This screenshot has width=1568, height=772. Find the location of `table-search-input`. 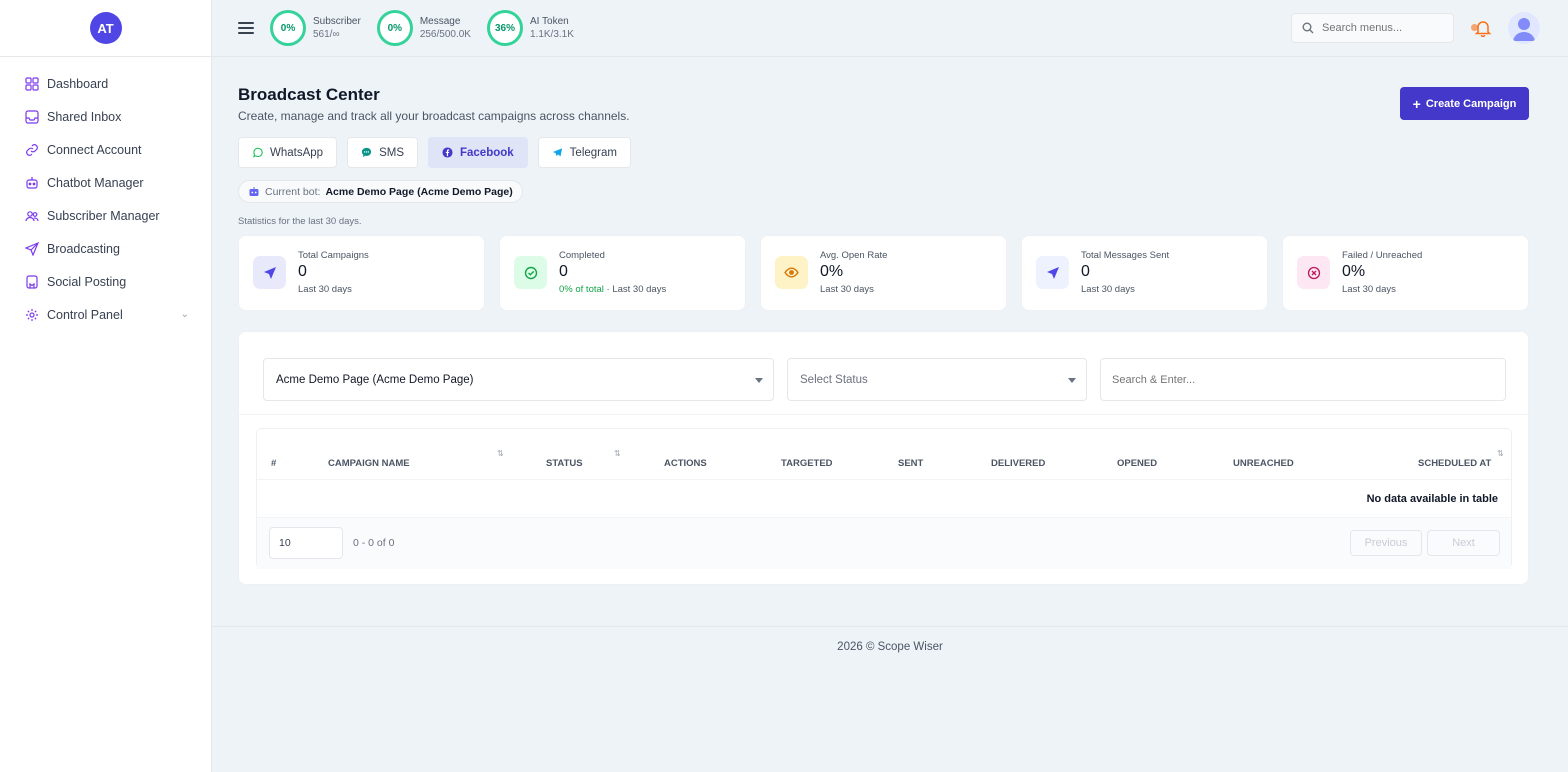

table-search-input is located at coordinates (1302, 379).